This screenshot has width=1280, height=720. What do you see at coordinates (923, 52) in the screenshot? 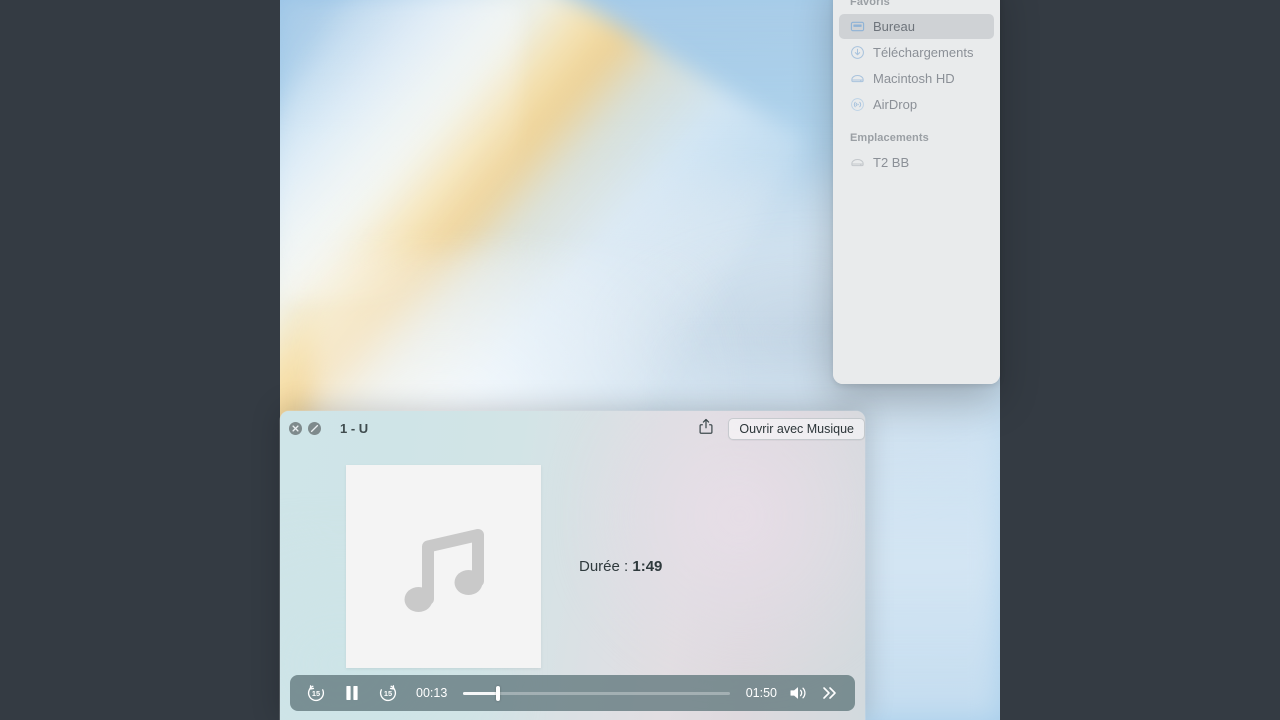
I see `sidebar-item-label: Téléchargements` at bounding box center [923, 52].